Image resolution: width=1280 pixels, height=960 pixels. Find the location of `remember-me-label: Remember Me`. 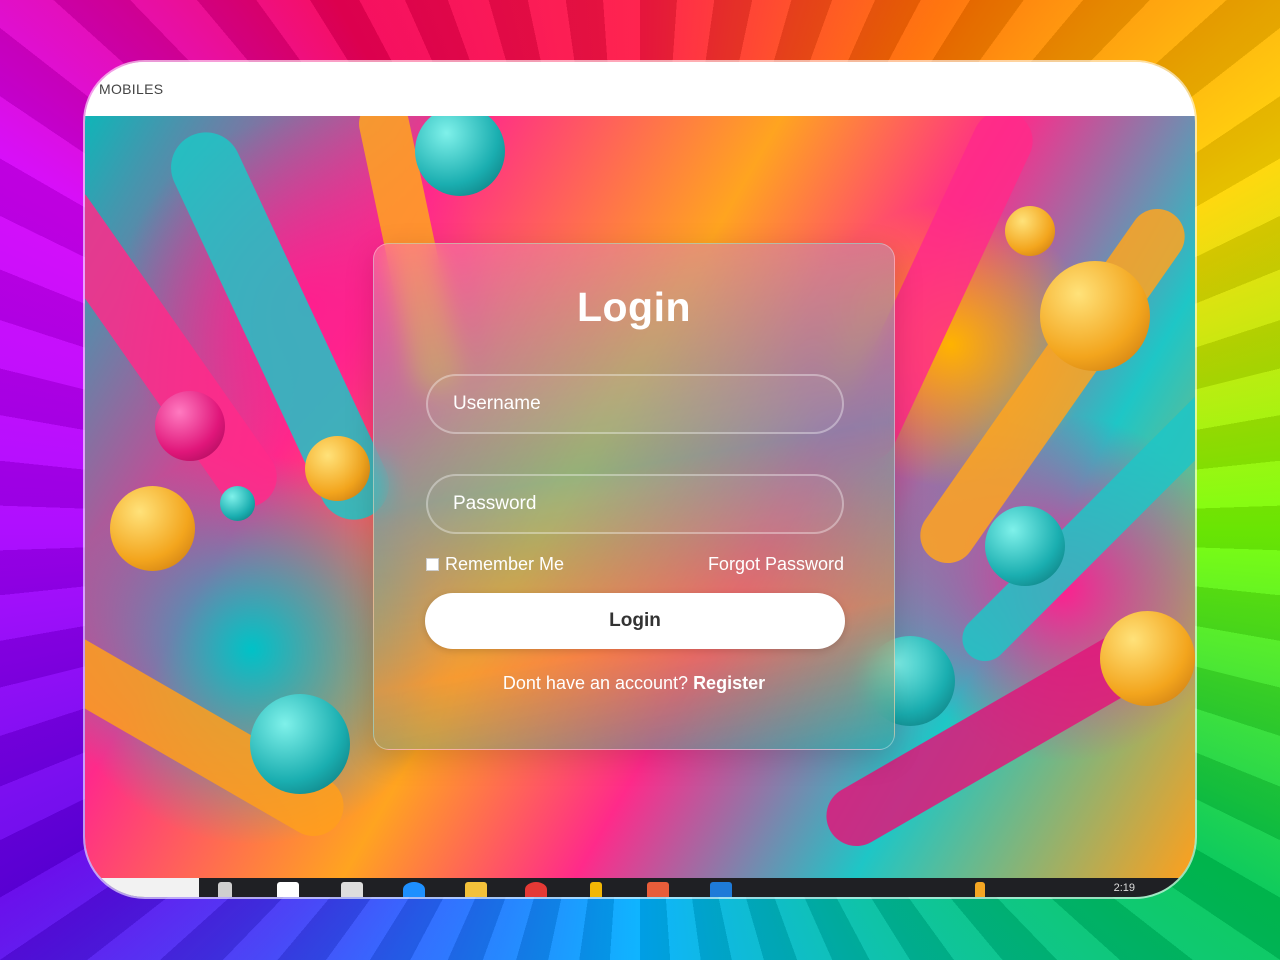

remember-me-label: Remember Me is located at coordinates (505, 564).